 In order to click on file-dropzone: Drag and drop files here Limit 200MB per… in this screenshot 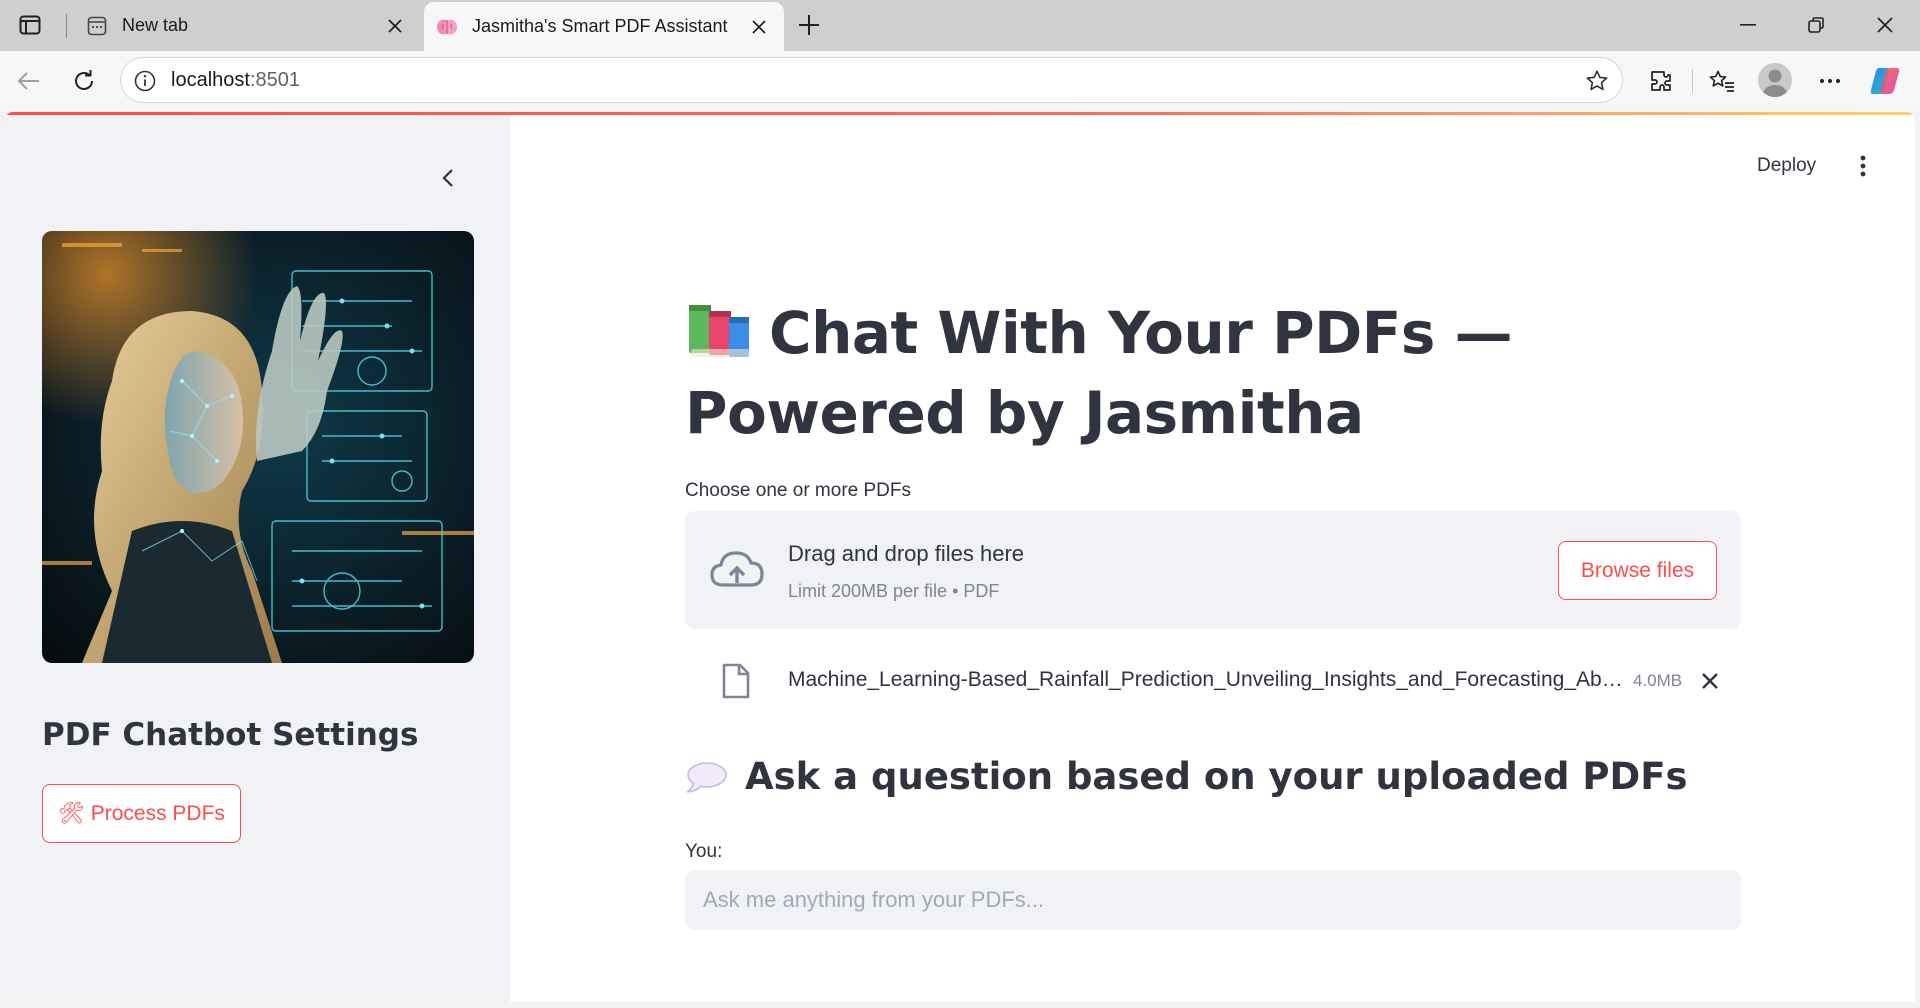, I will do `click(1213, 570)`.